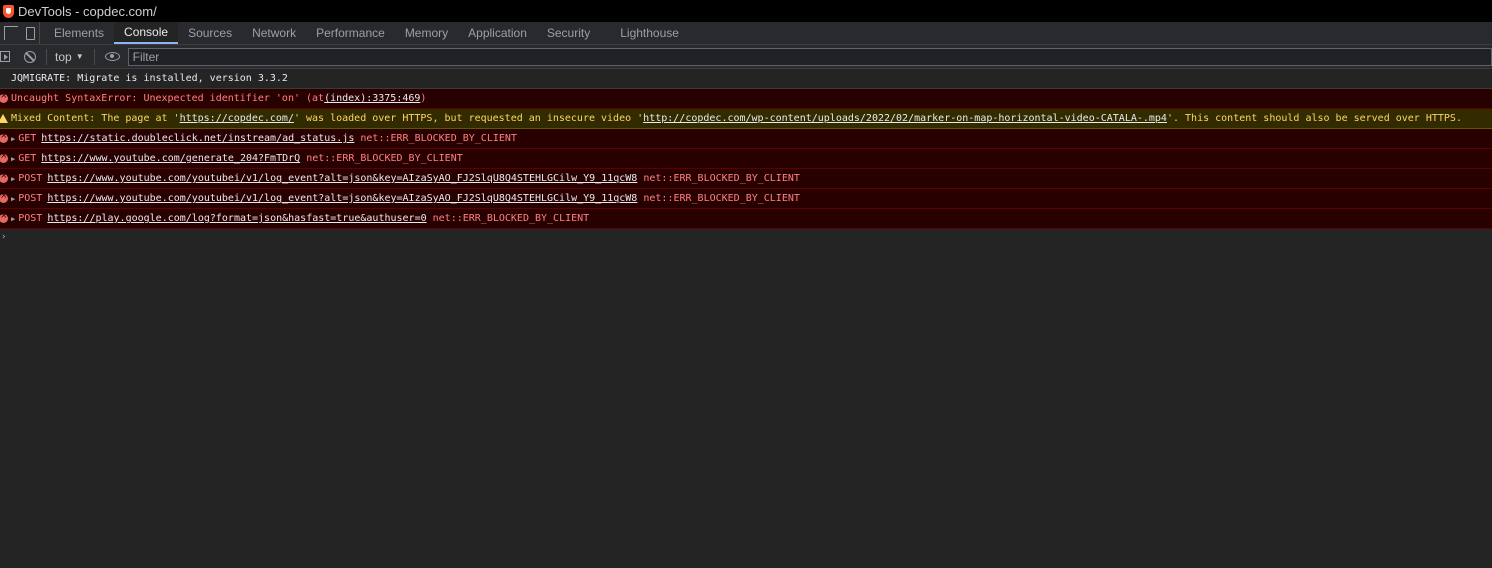  Describe the element at coordinates (210, 33) in the screenshot. I see `tab-sources: Sources` at that location.